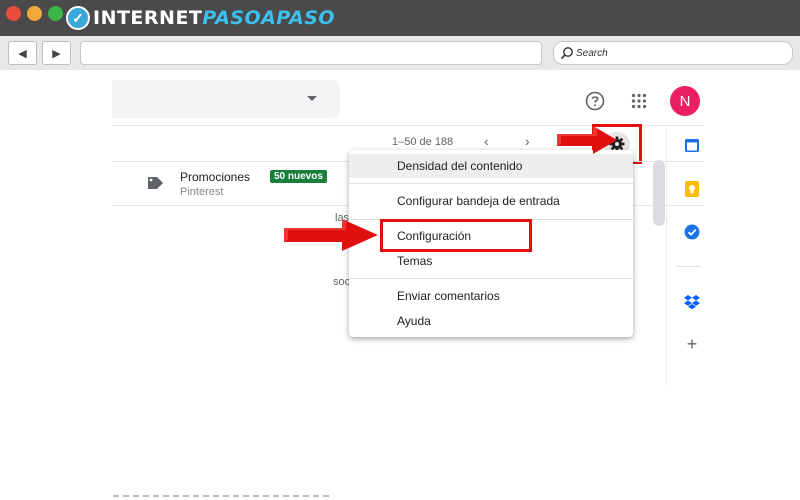  What do you see at coordinates (415, 261) in the screenshot?
I see `menu-item-label: Temas` at bounding box center [415, 261].